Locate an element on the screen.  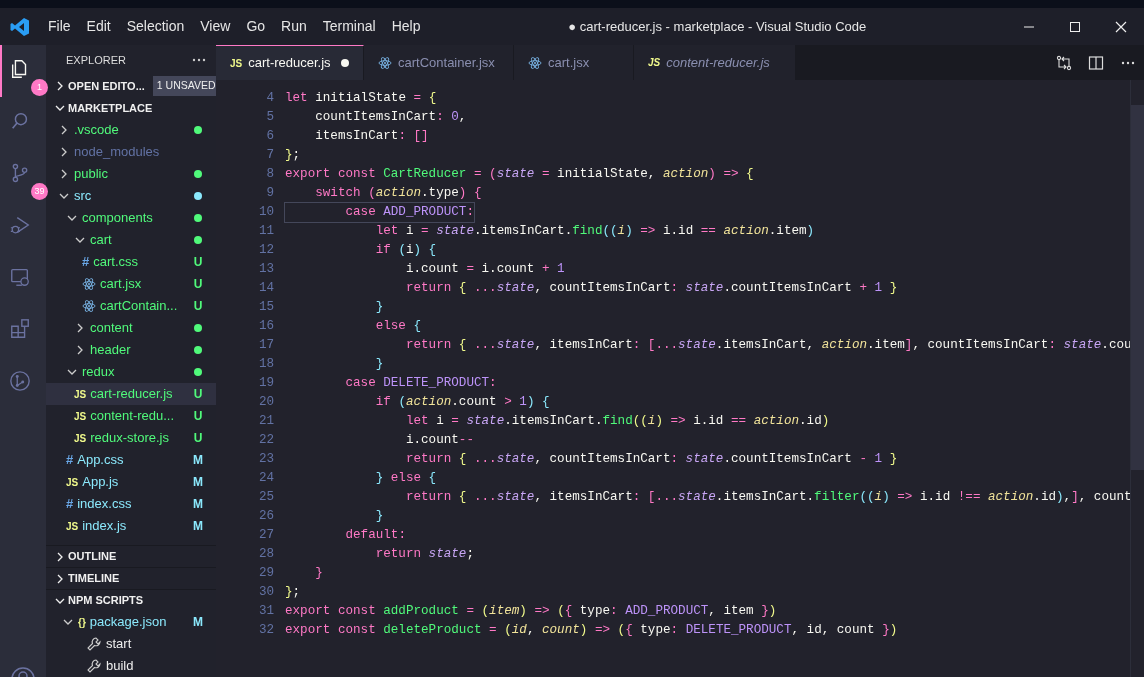
line-number: 27 is located at coordinates (265, 535).